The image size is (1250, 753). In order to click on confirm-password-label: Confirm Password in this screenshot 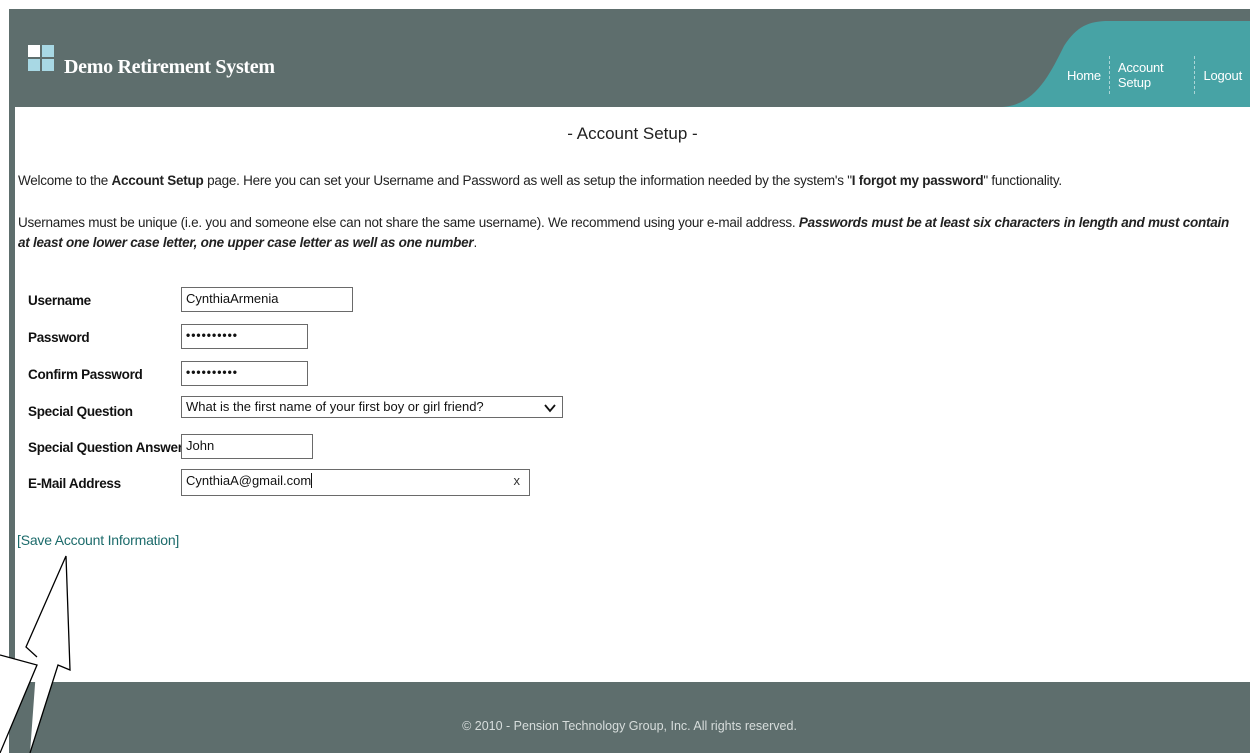, I will do `click(85, 374)`.